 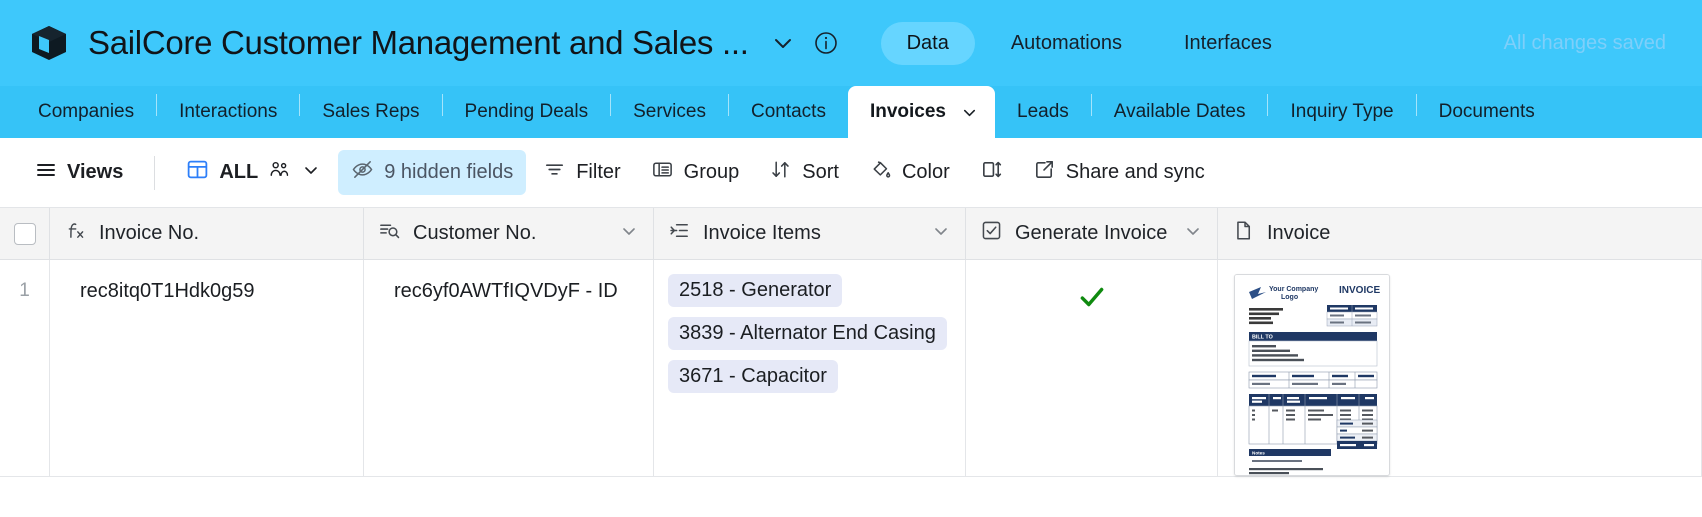 I want to click on checkbox-icon, so click(x=991, y=233).